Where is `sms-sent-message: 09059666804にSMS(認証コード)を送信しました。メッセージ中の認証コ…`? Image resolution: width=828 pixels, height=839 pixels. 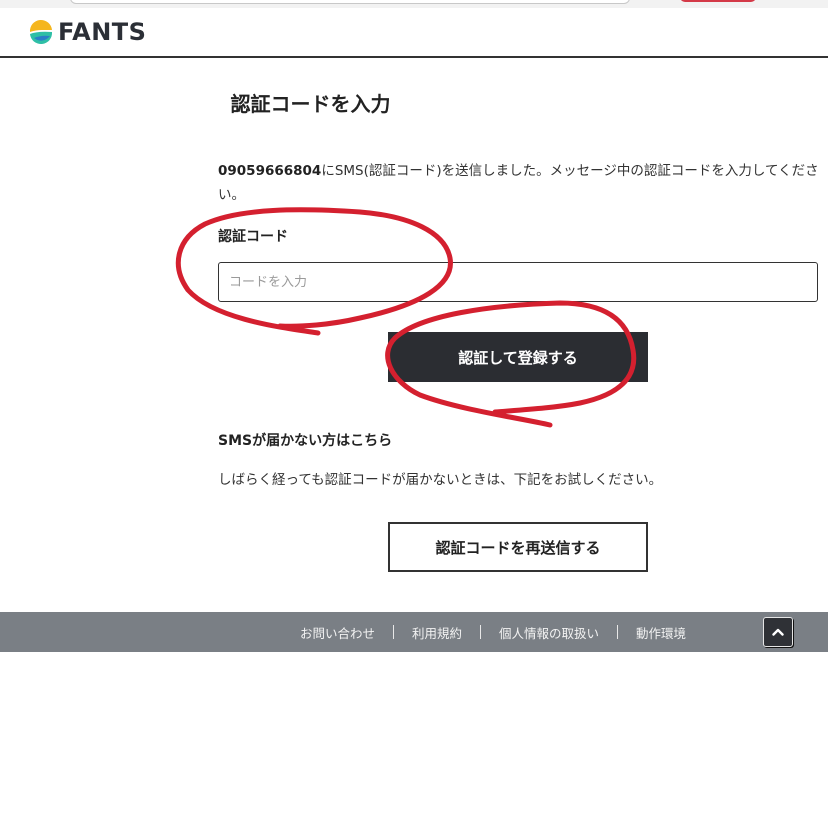 sms-sent-message: 09059666804にSMS(認証コード)を送信しました。メッセージ中の認証コ… is located at coordinates (519, 183).